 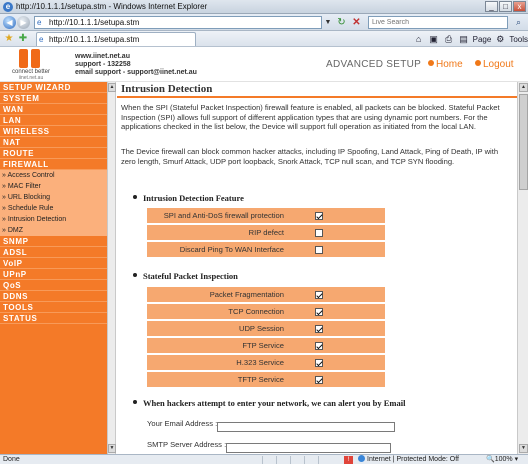 What do you see at coordinates (94, 39) in the screenshot?
I see `tab-label: http://10.1.1.1/setupa.stm` at bounding box center [94, 39].